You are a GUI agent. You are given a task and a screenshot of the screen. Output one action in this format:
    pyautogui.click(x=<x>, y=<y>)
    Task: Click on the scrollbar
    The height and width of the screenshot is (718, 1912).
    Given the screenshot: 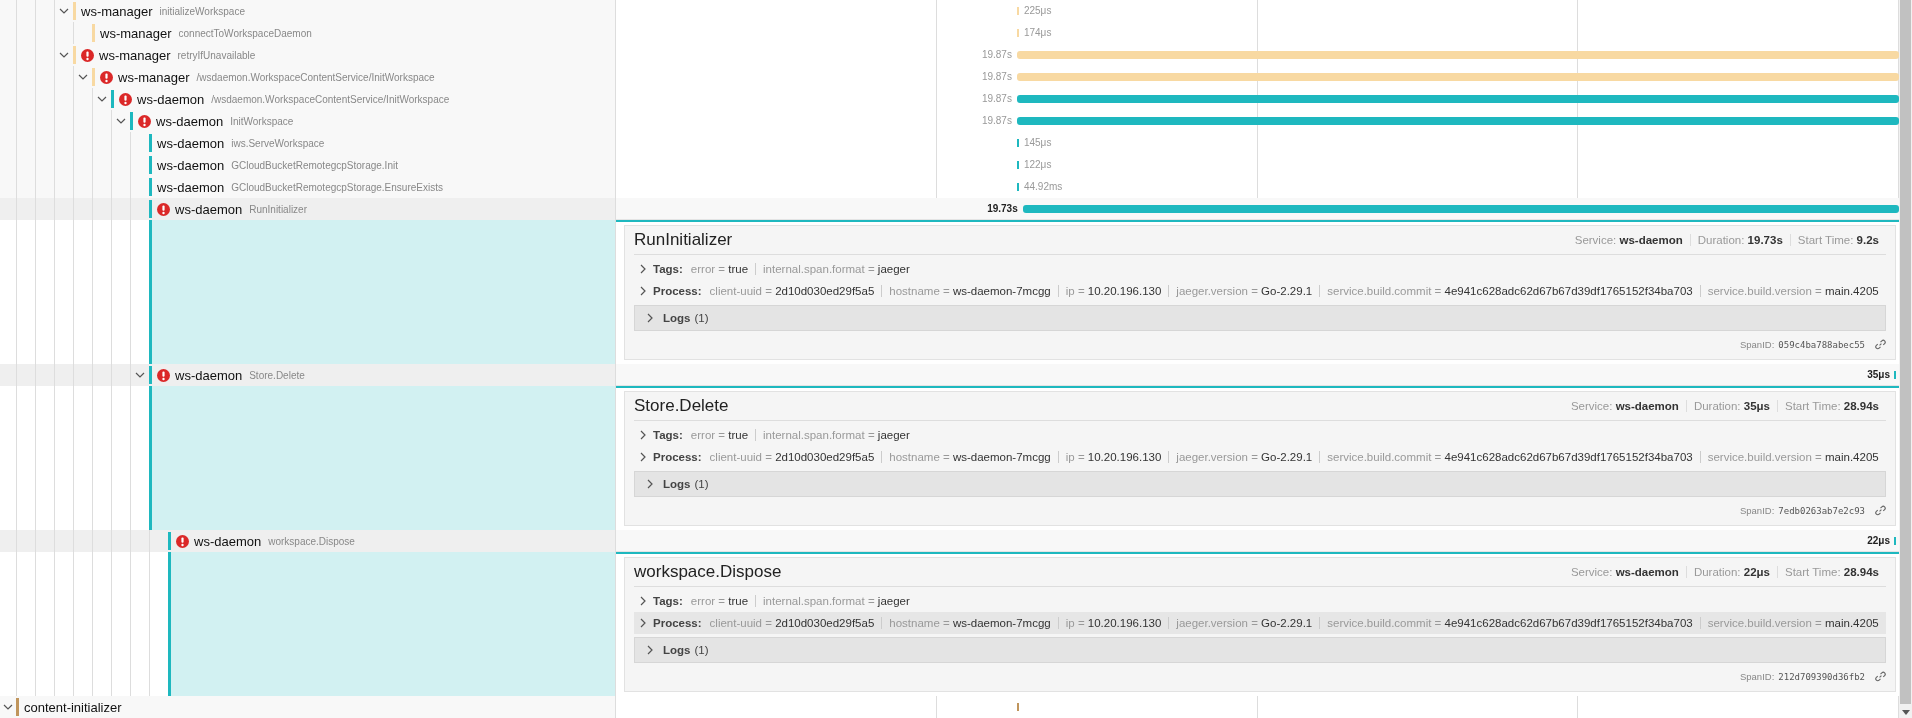 What is the action you would take?
    pyautogui.click(x=1905, y=359)
    